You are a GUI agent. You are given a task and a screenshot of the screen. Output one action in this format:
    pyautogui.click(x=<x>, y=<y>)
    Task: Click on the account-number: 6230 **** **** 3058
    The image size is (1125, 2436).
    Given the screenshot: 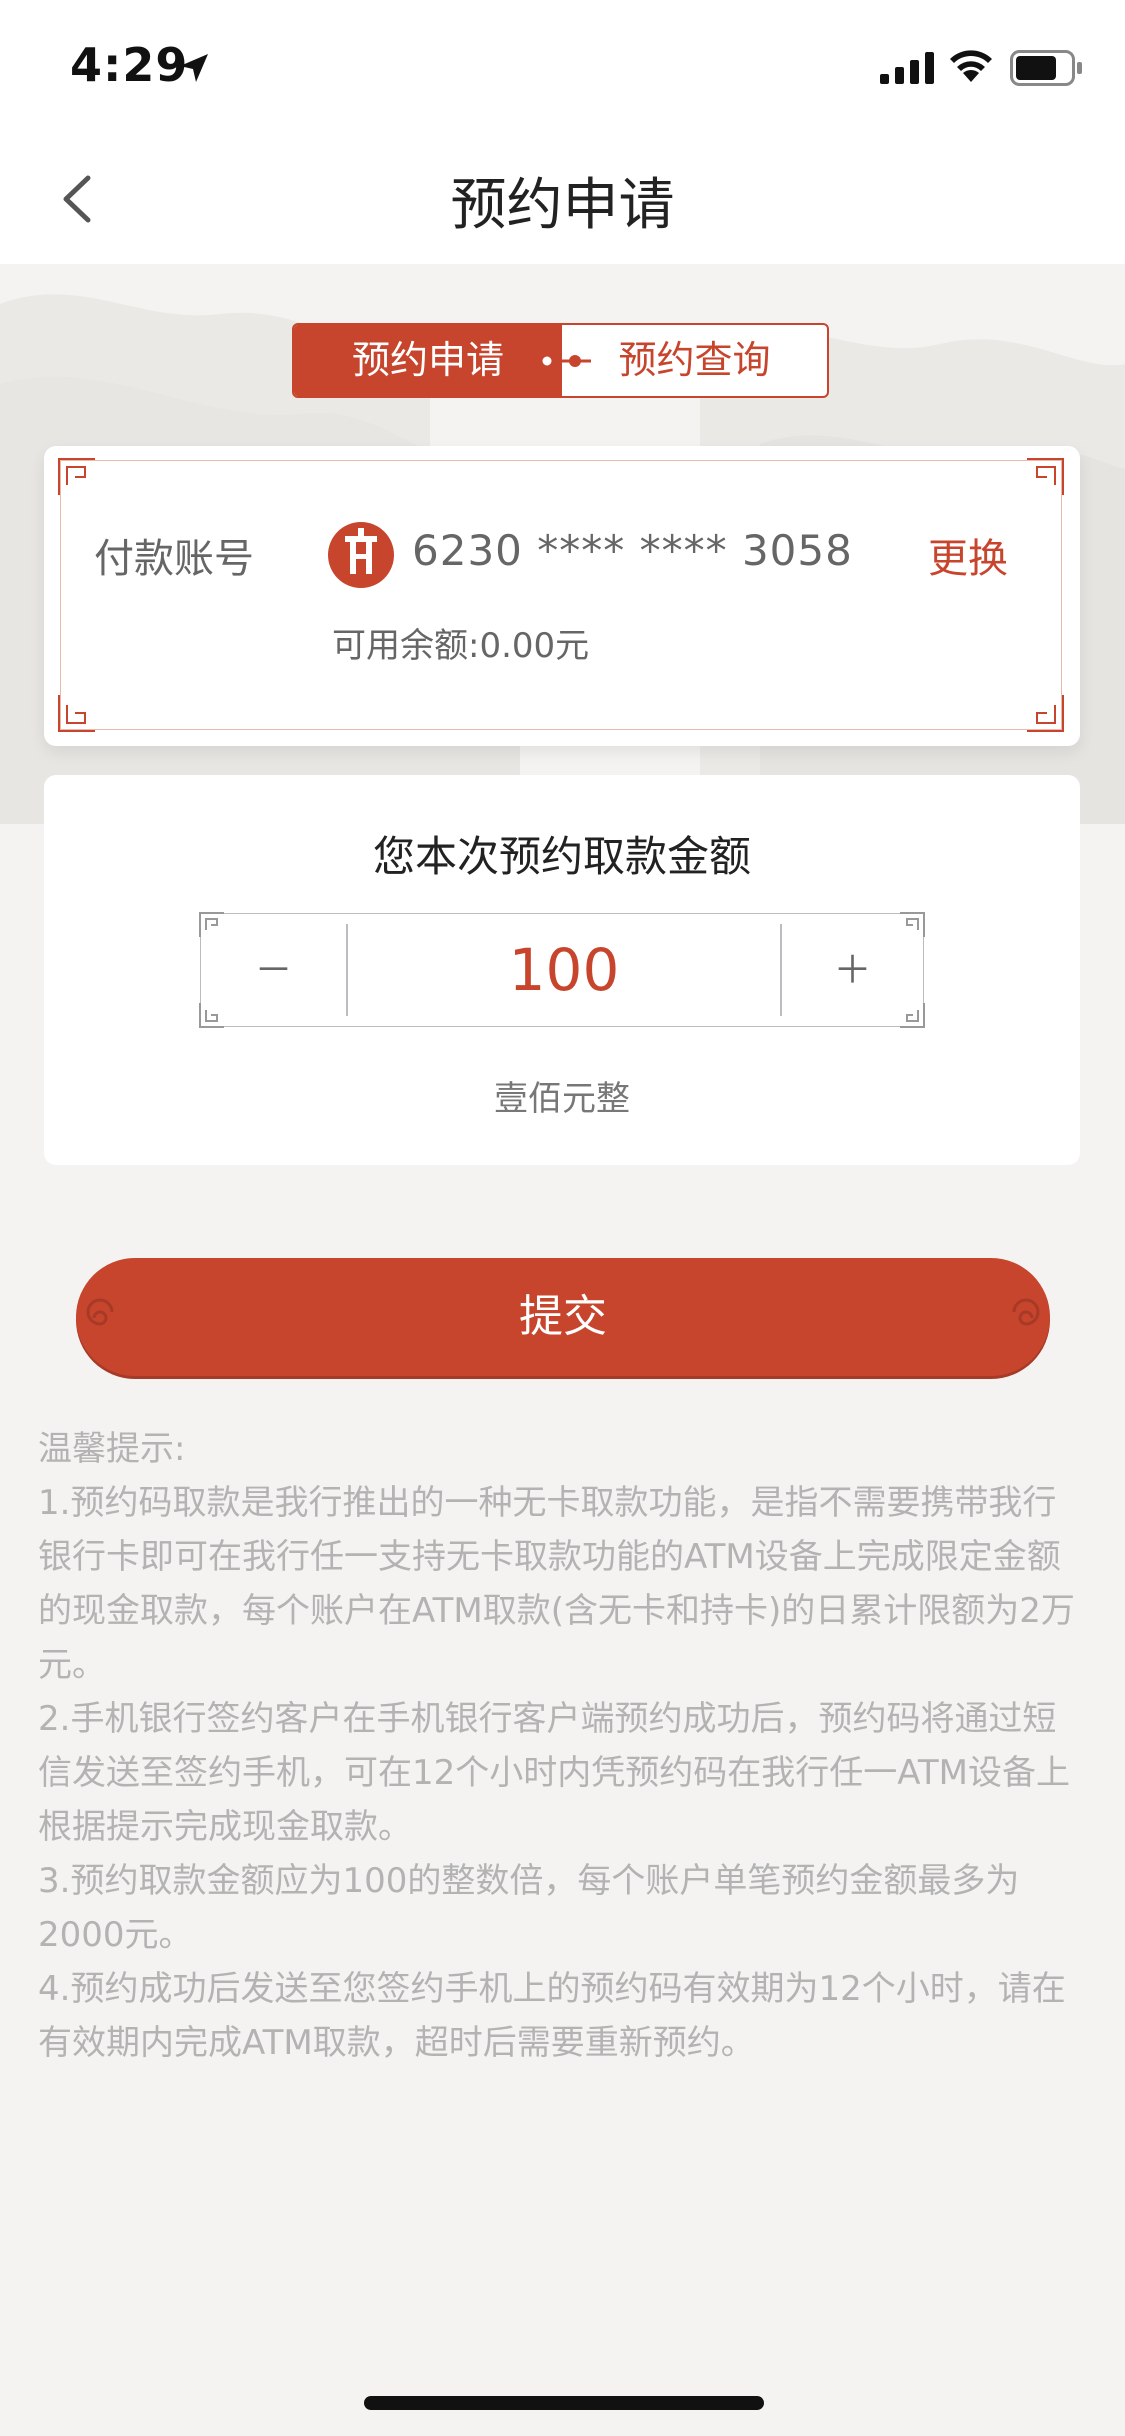 What is the action you would take?
    pyautogui.click(x=632, y=550)
    